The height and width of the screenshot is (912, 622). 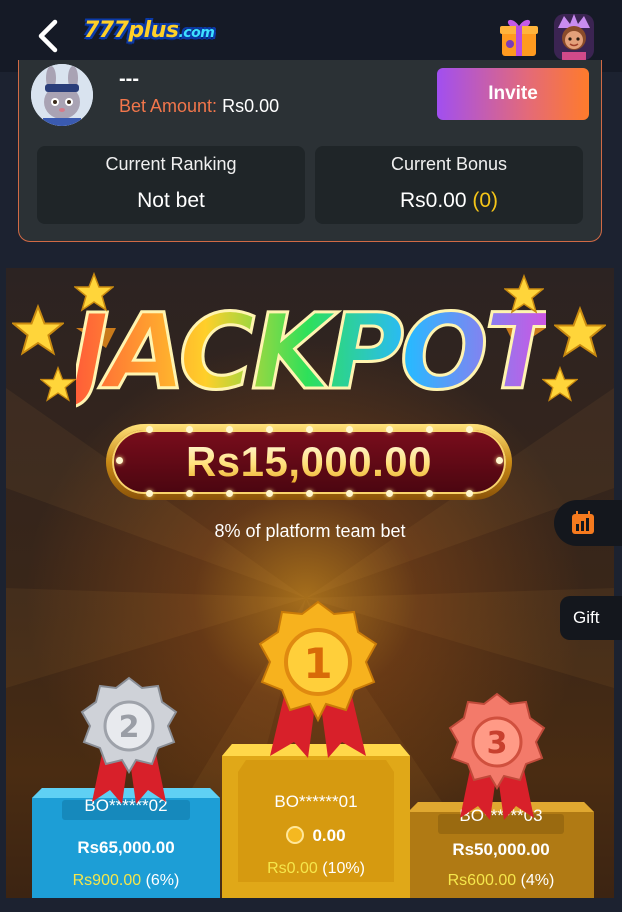 I want to click on bronze-medal-icon: 3, so click(x=497, y=756).